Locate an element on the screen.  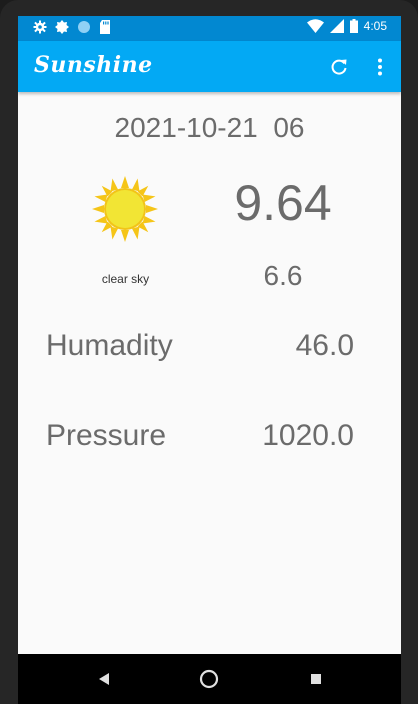
status-bar-notifications is located at coordinates (72, 27).